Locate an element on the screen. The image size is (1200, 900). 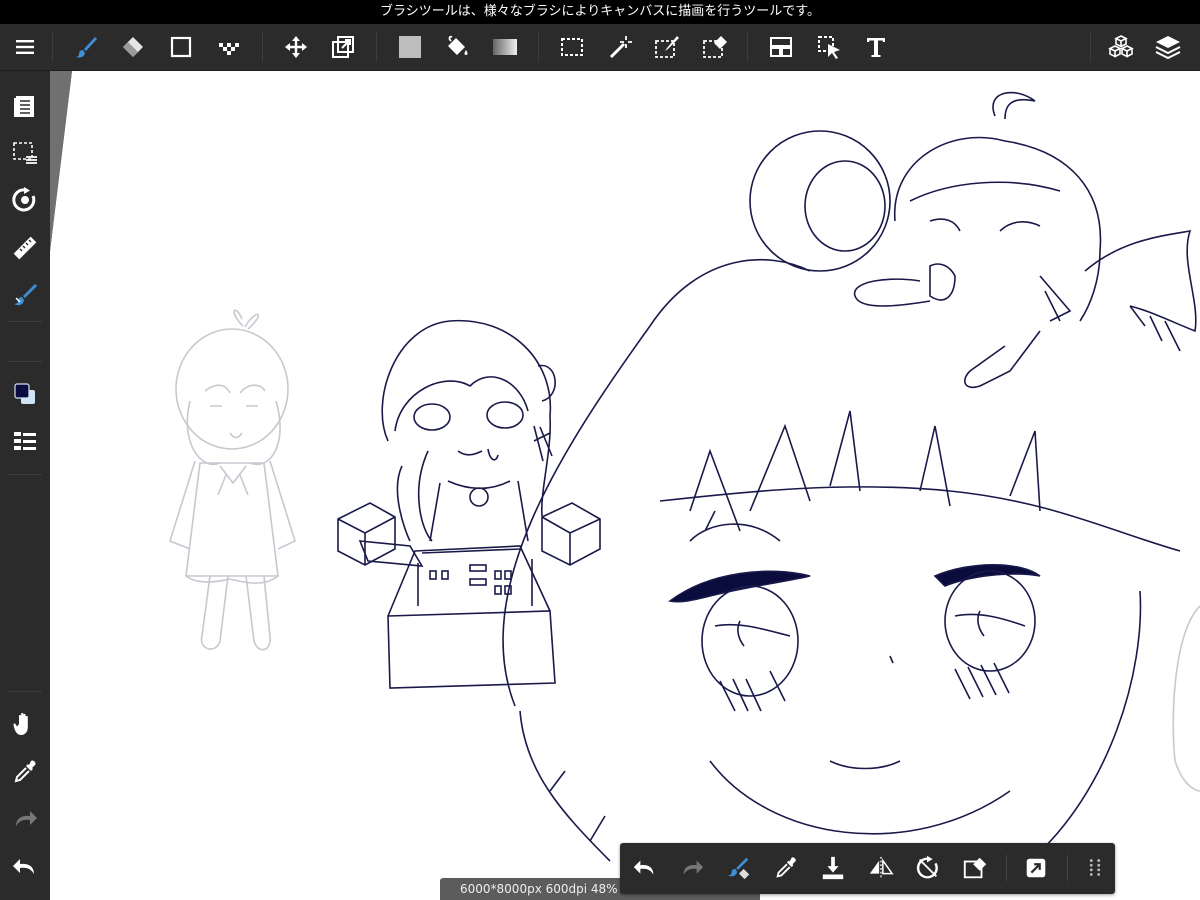
status-message: ブラシツールは、様々なブラシによりキャンバスに描画を行うツールです。 is located at coordinates (600, 11).